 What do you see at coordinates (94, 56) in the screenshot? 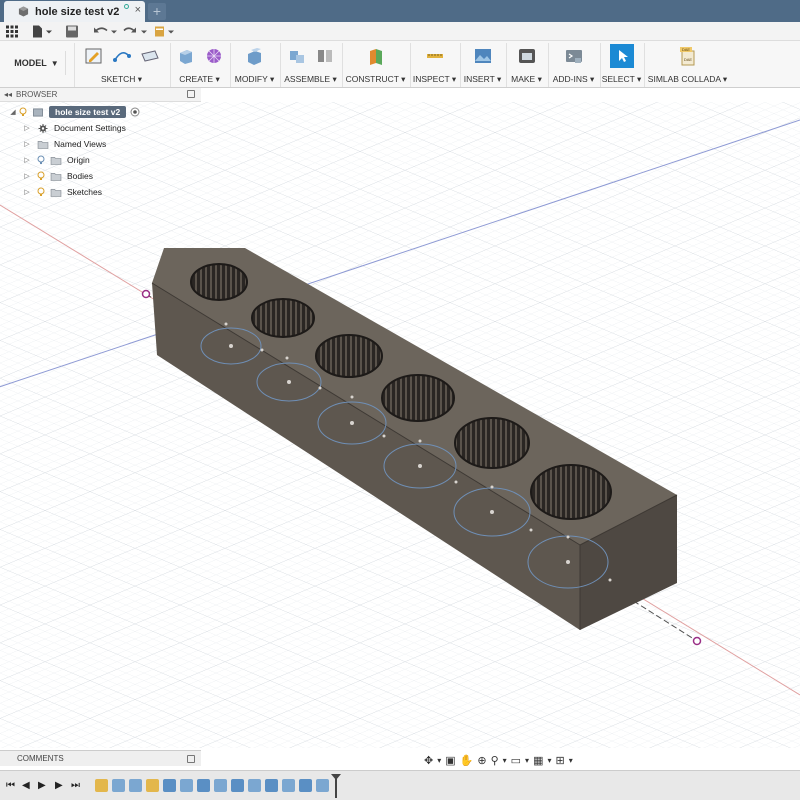
I see `create-sketch-icon` at bounding box center [94, 56].